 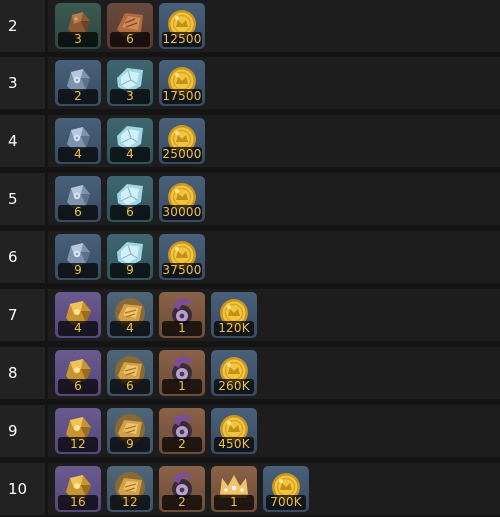 What do you see at coordinates (182, 96) in the screenshot?
I see `item-quantity: 17500` at bounding box center [182, 96].